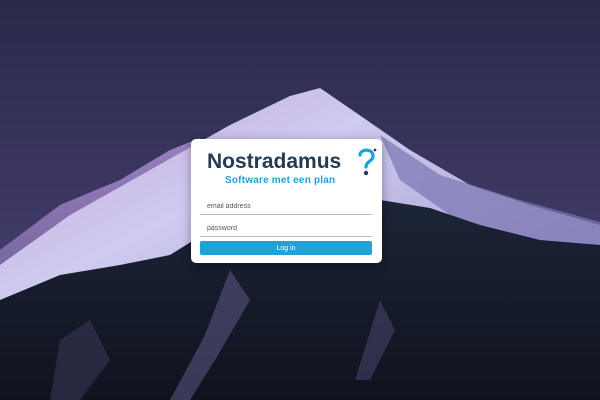 This screenshot has width=600, height=400. I want to click on swirl-question-mark-icon, so click(367, 162).